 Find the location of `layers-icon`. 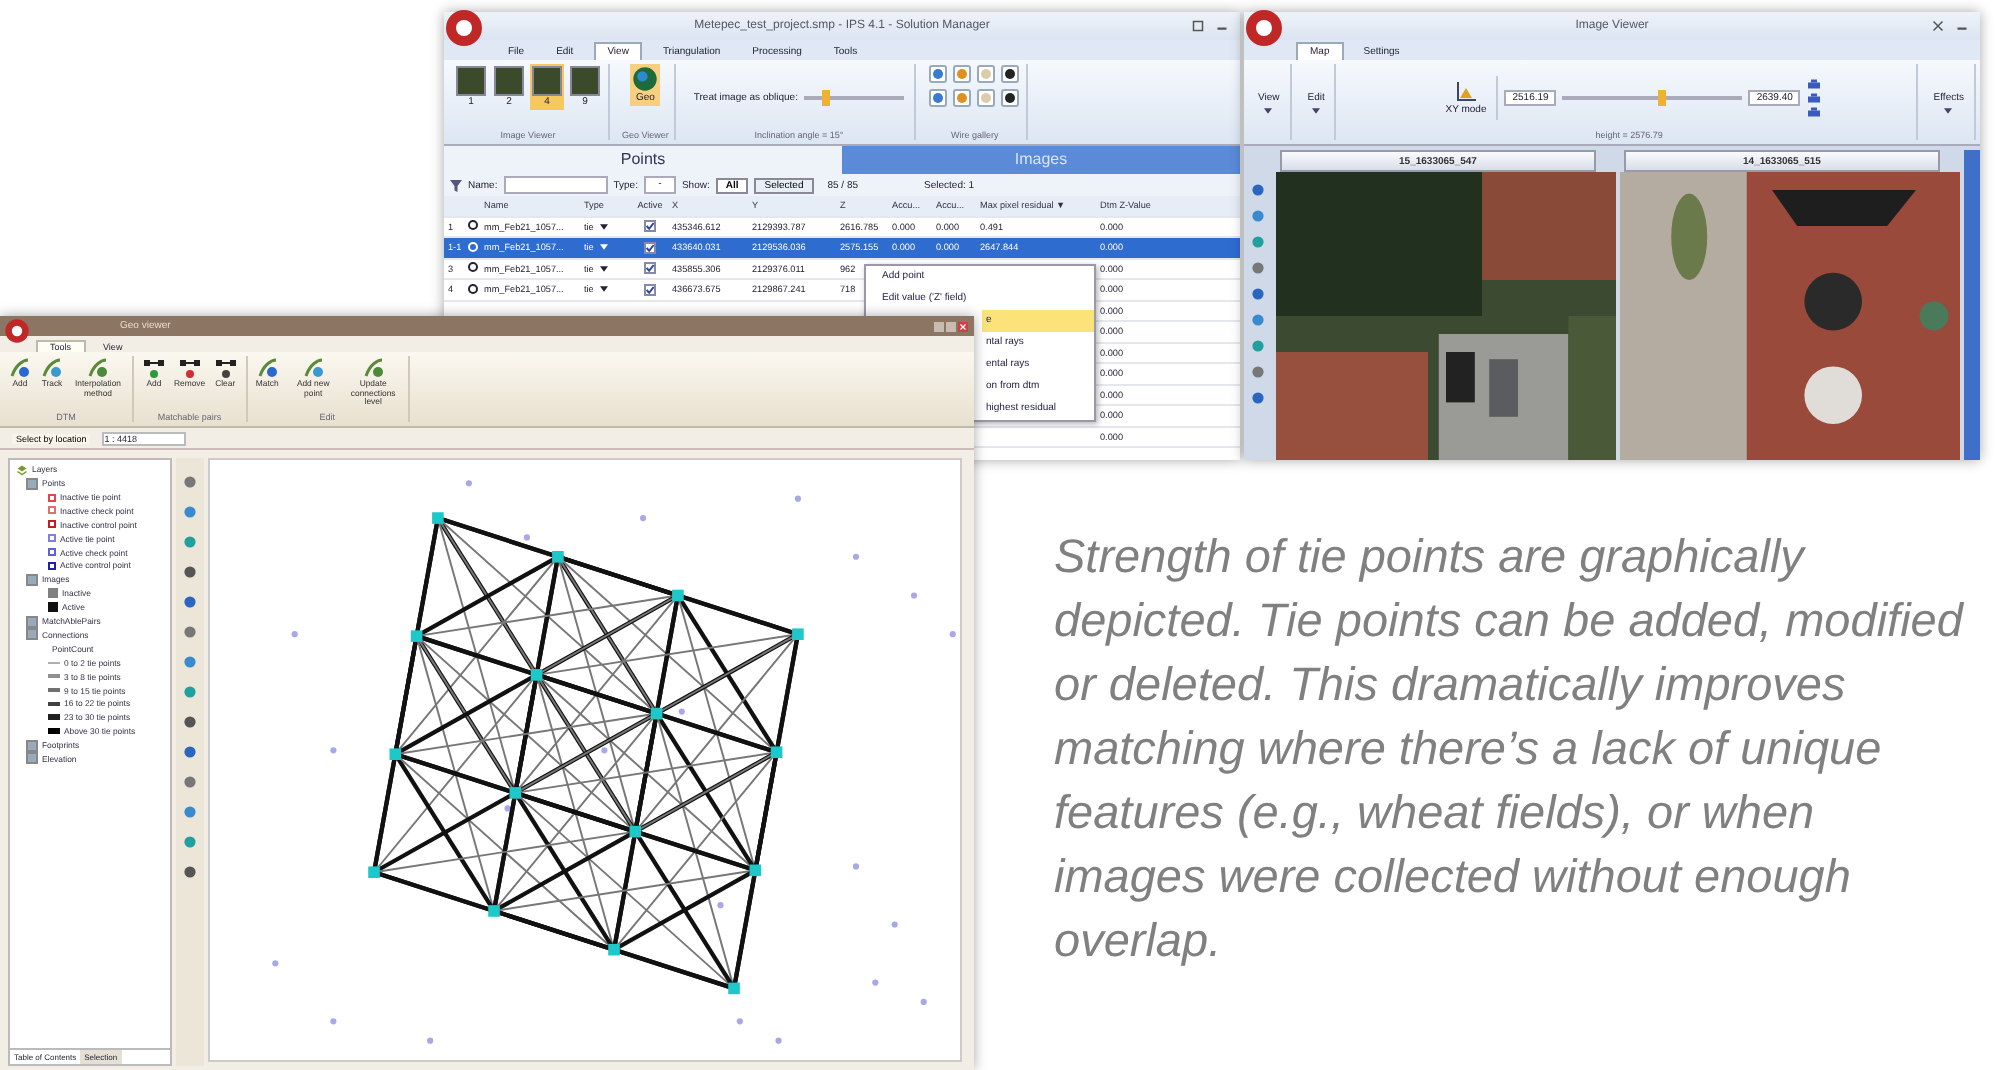

layers-icon is located at coordinates (22, 469).